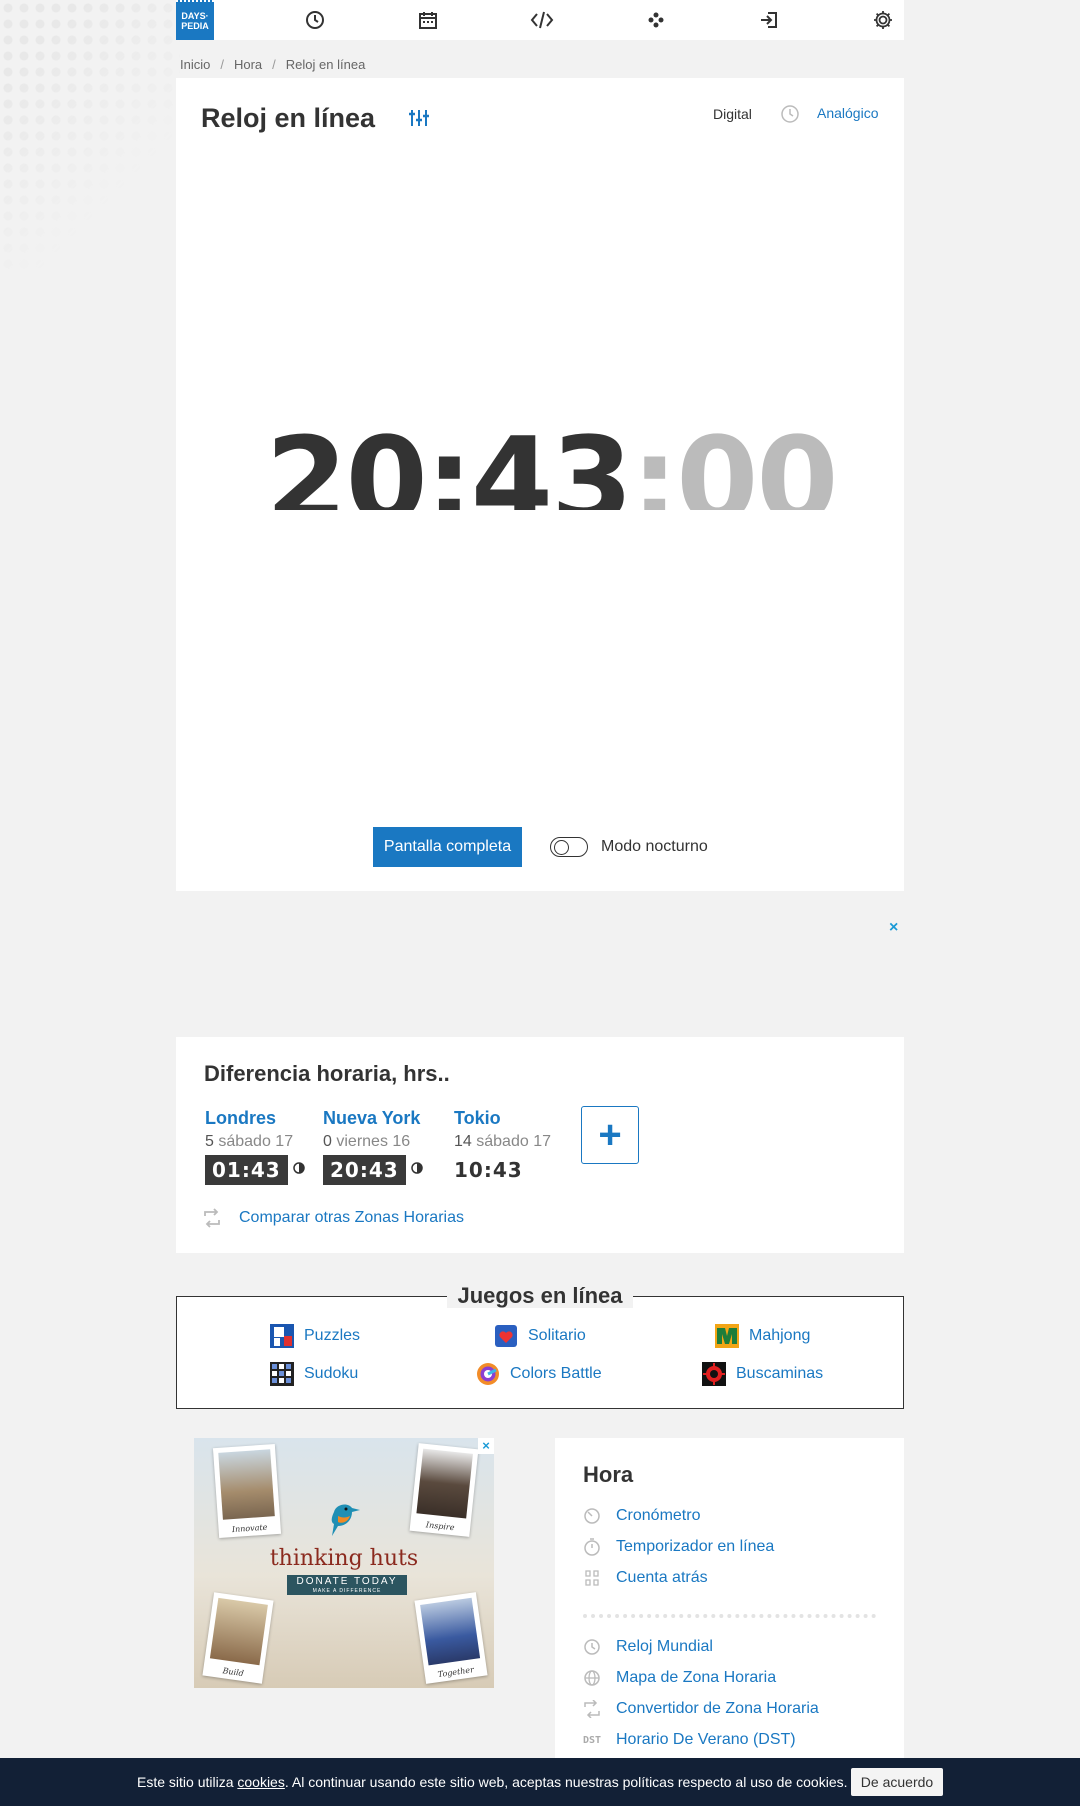  Describe the element at coordinates (288, 118) in the screenshot. I see `page-title: Reloj en línea` at that location.